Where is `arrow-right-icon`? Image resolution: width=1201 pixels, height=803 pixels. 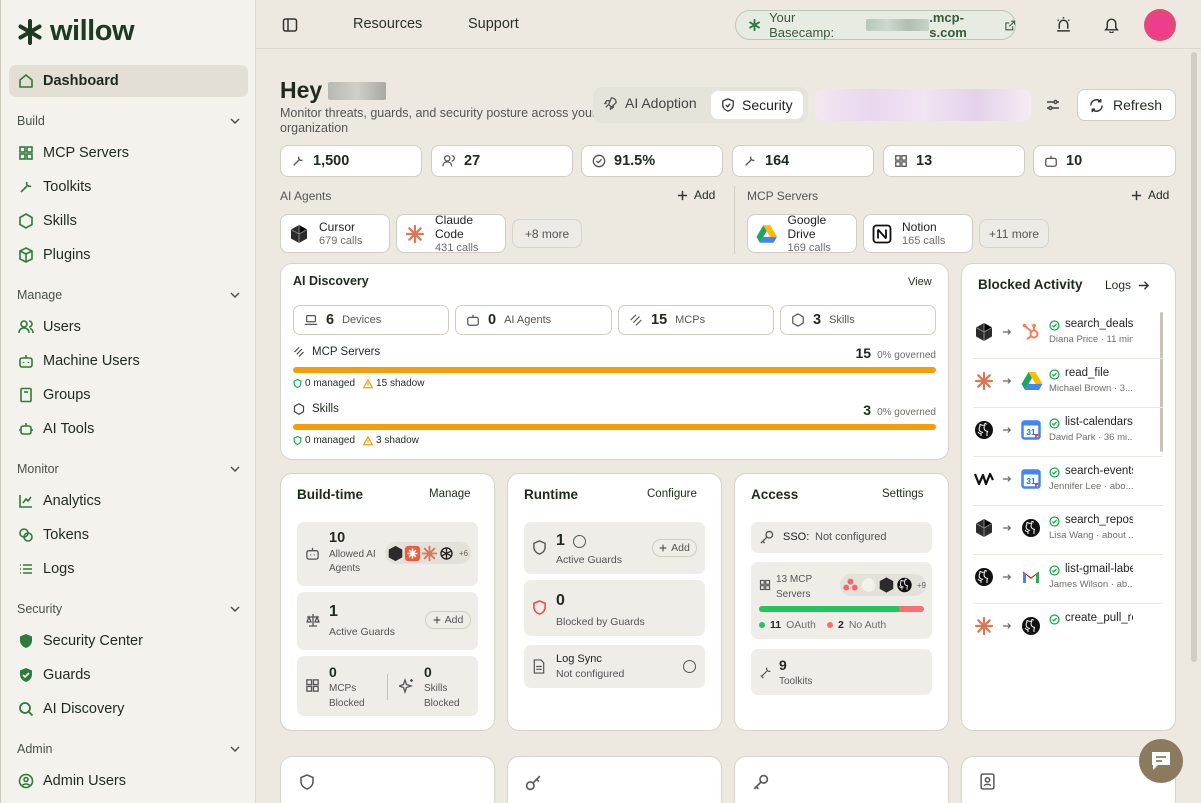
arrow-right-icon is located at coordinates (1007, 577).